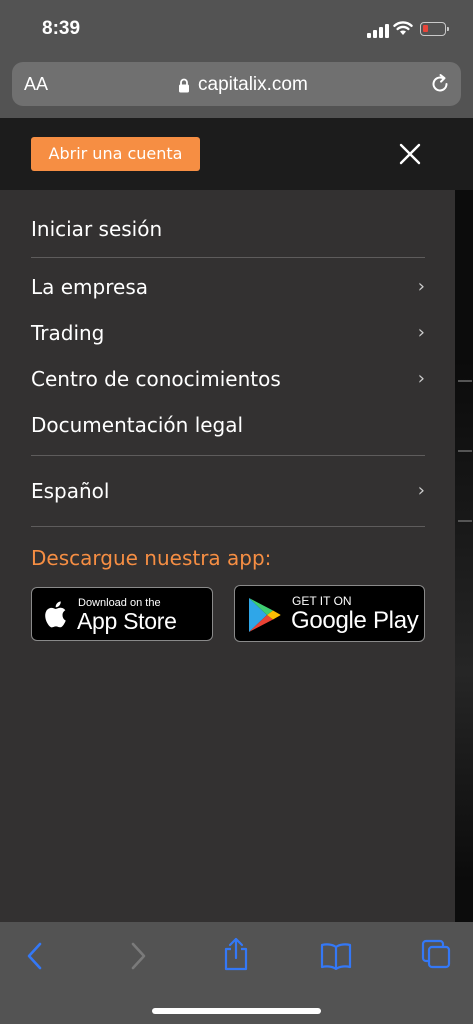 The height and width of the screenshot is (1024, 473). Describe the element at coordinates (184, 85) in the screenshot. I see `lock-icon` at that location.